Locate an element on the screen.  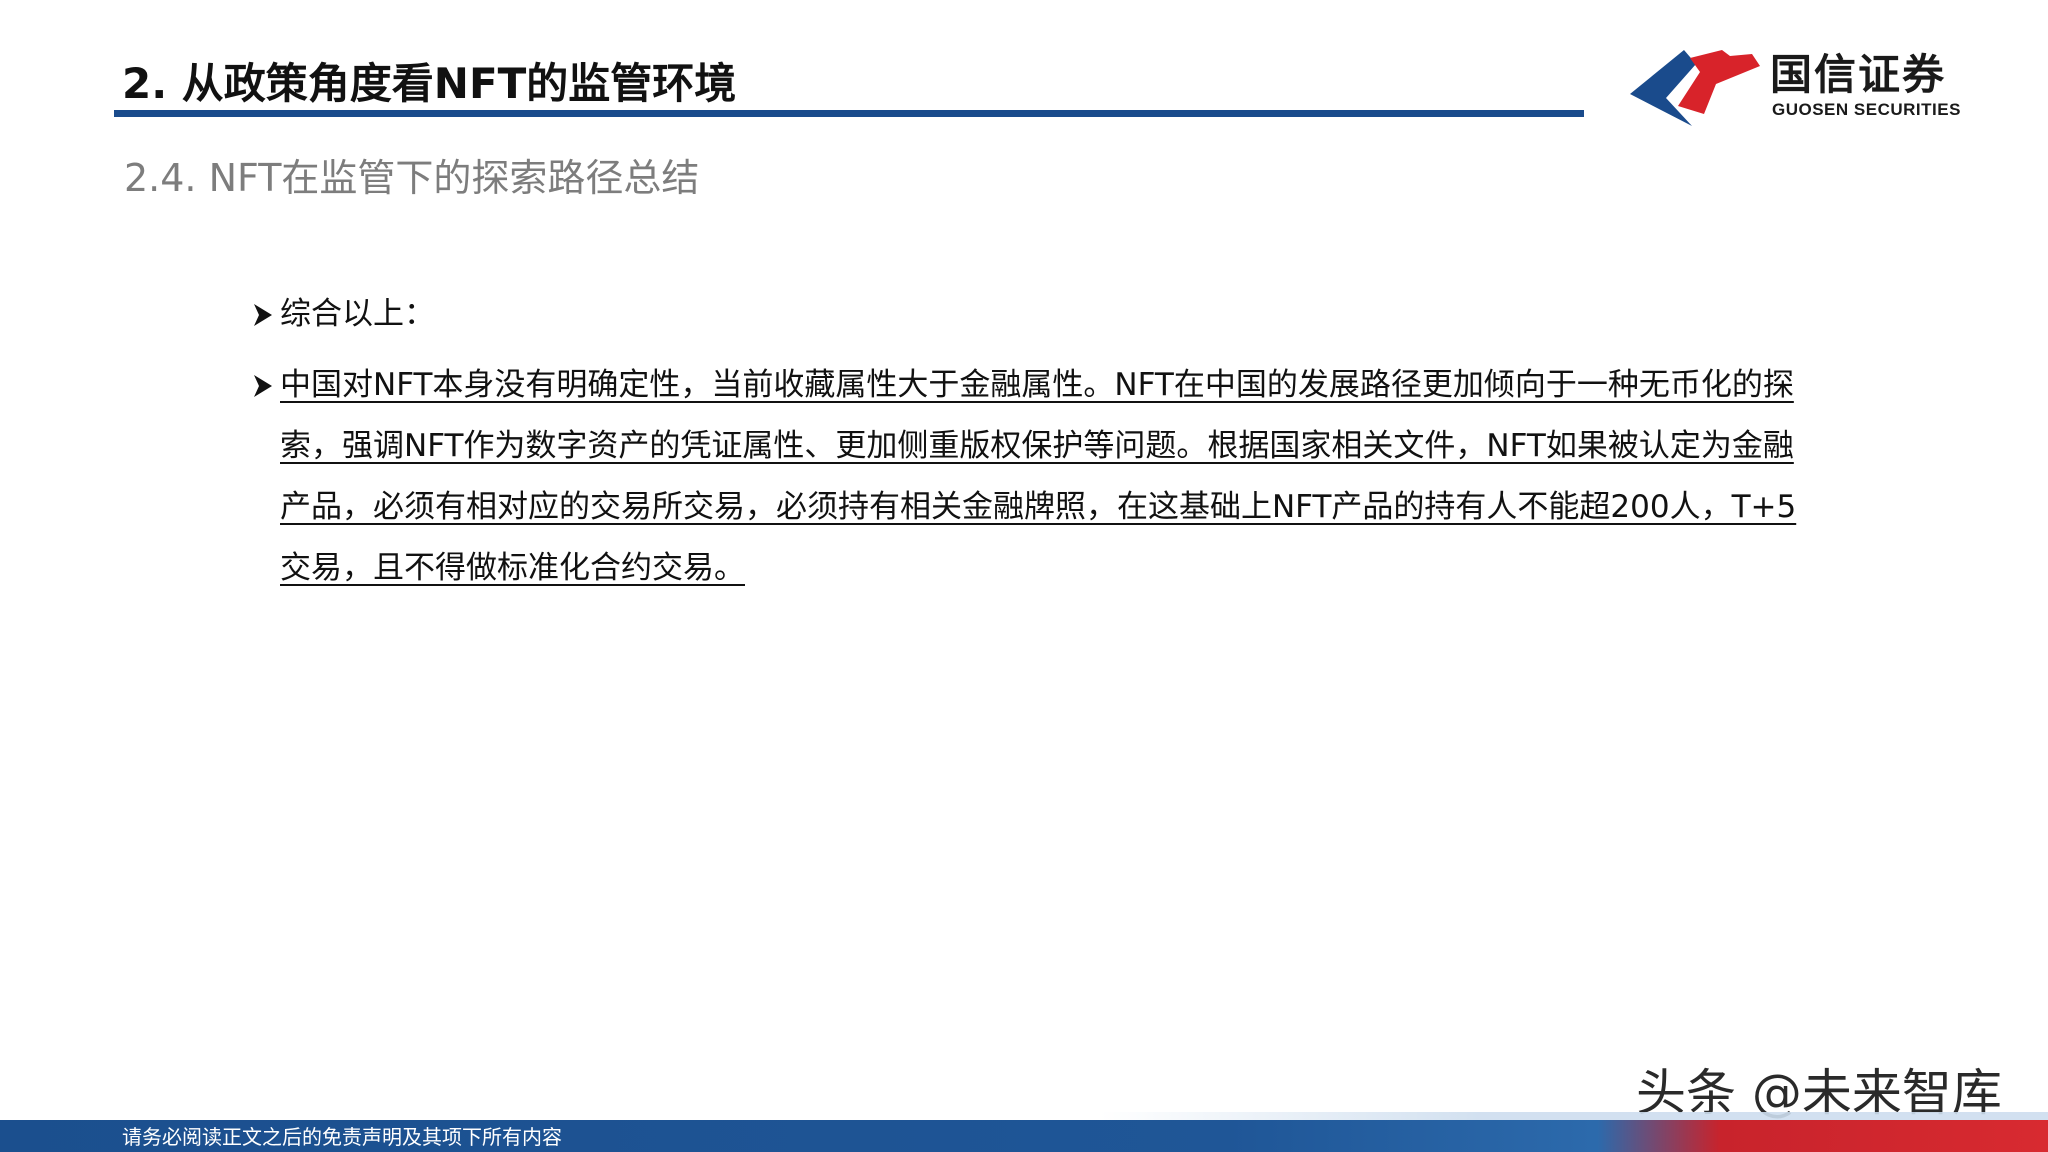
guosen-logo-mark-icon is located at coordinates (1695, 88).